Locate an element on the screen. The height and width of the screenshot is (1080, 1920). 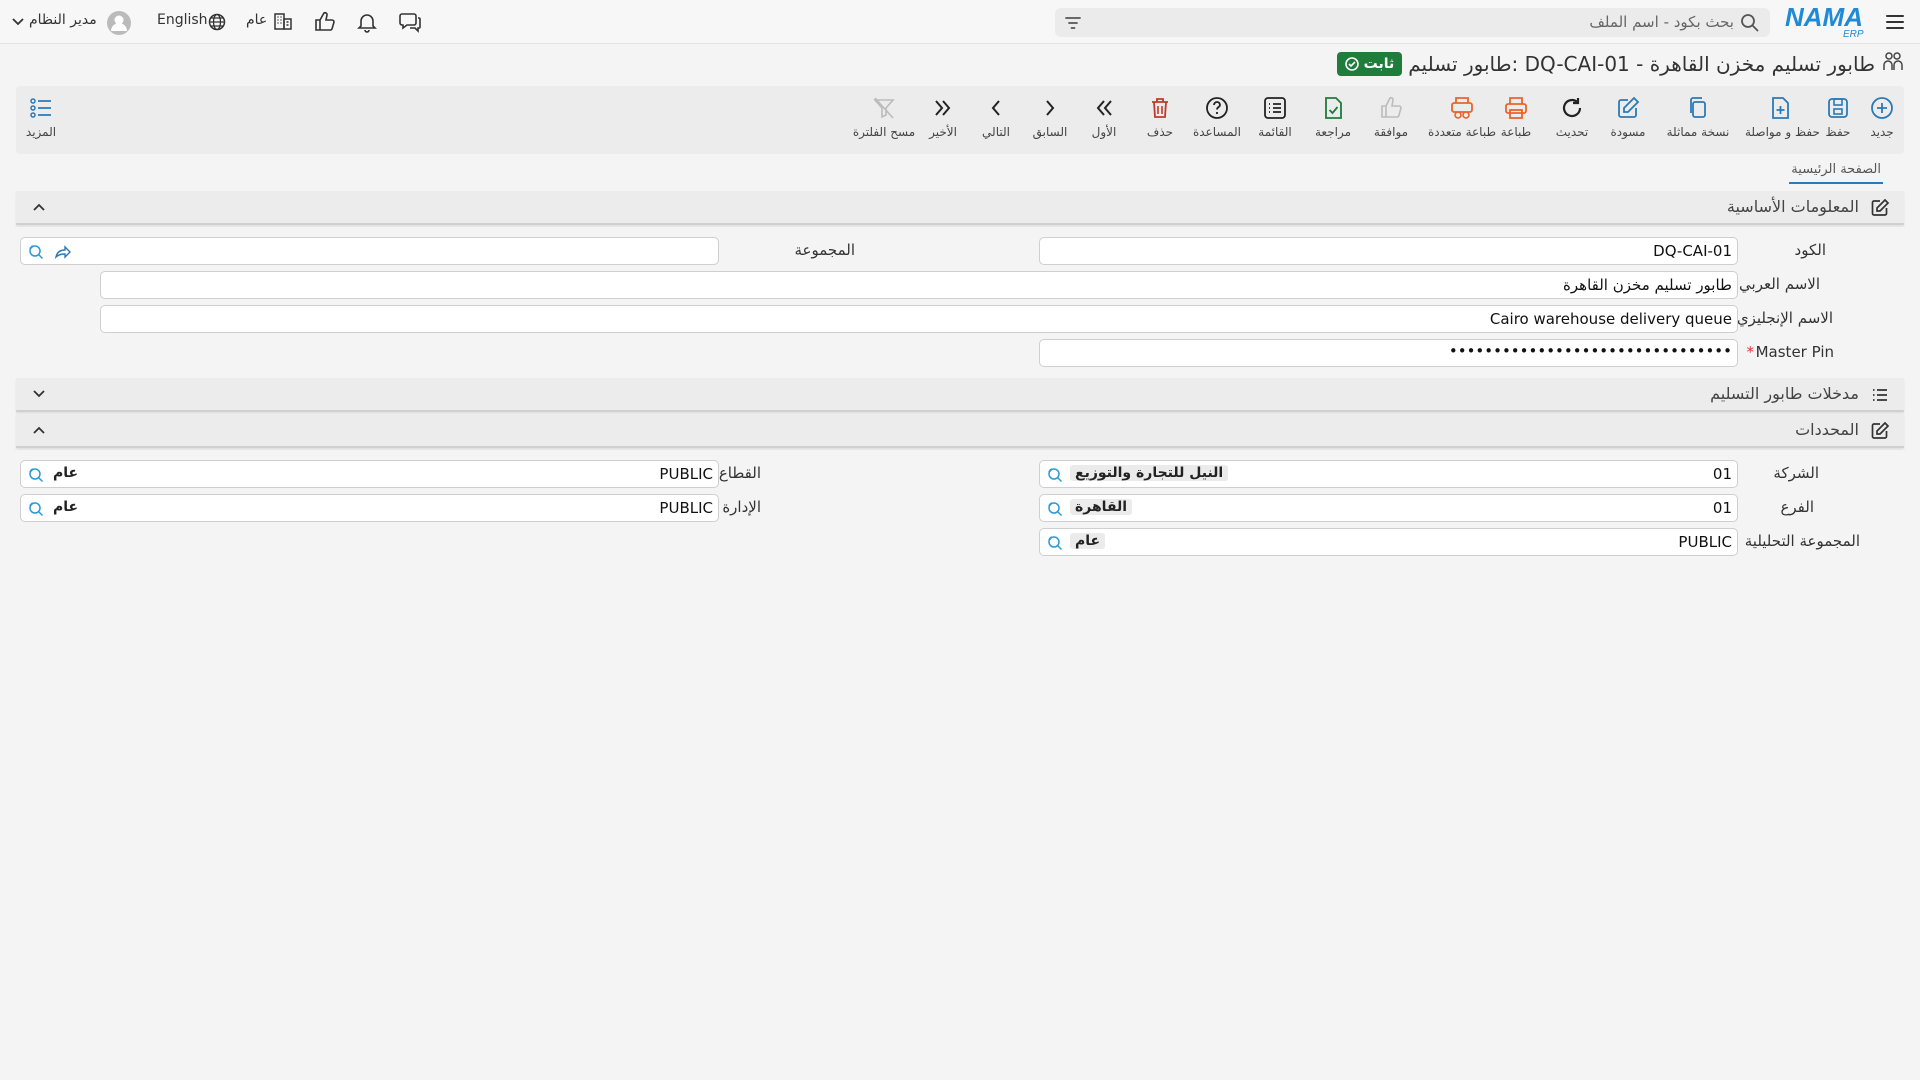
double-chevron-right-icon is located at coordinates (943, 108).